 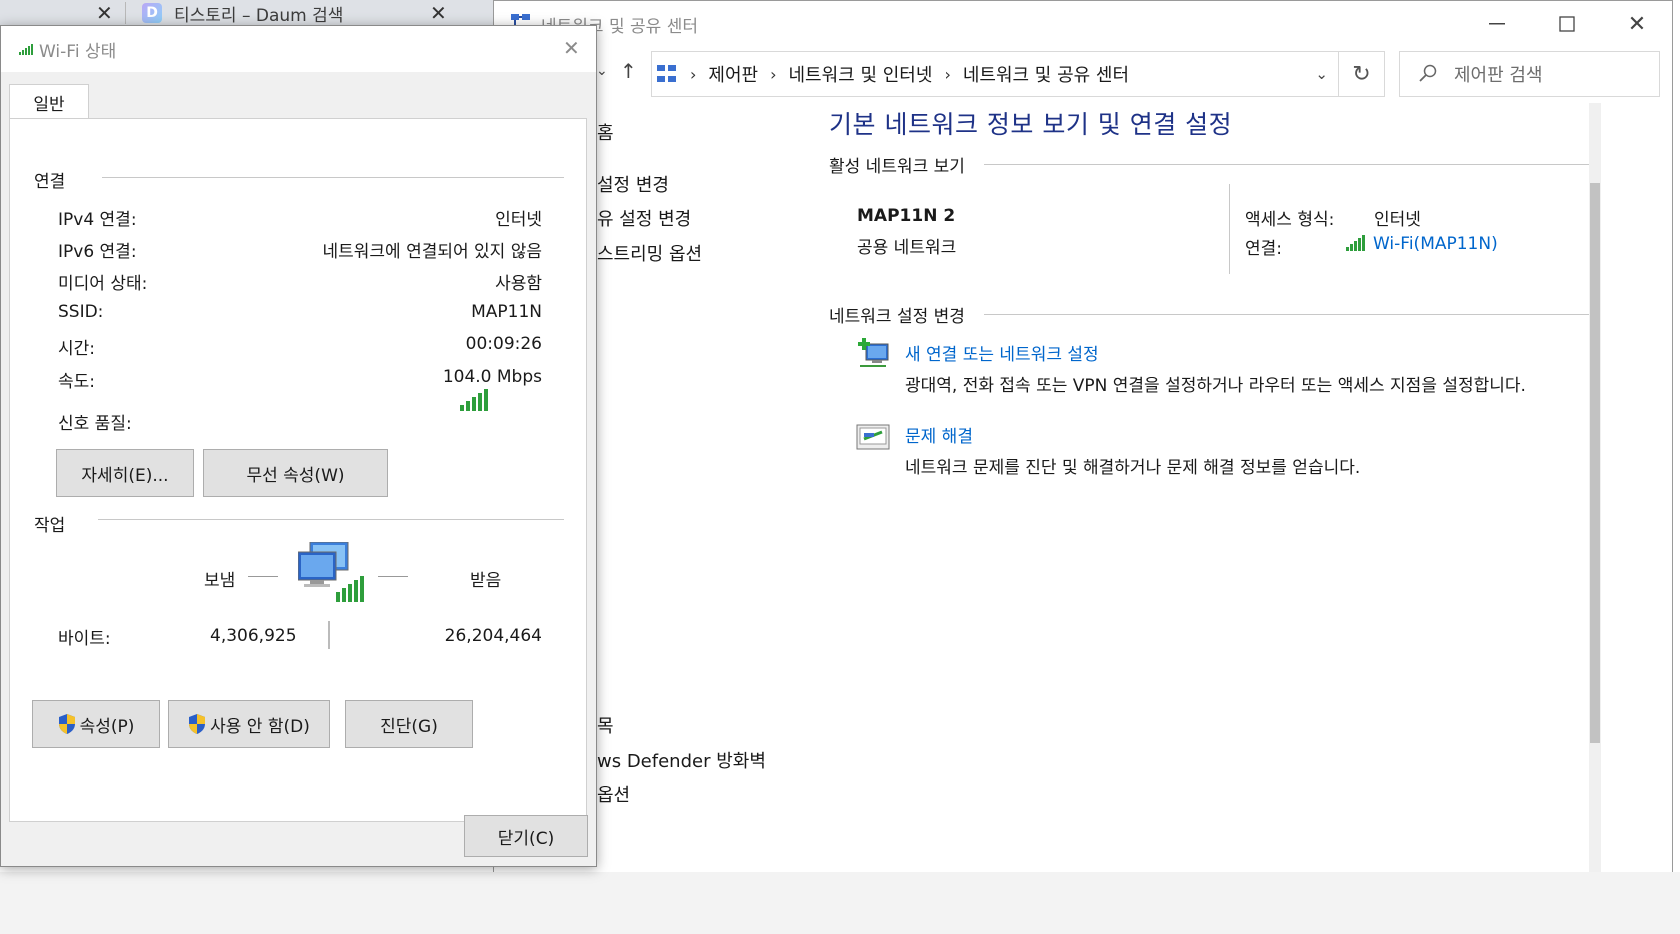 What do you see at coordinates (474, 400) in the screenshot?
I see `signal-quality-bars-icon` at bounding box center [474, 400].